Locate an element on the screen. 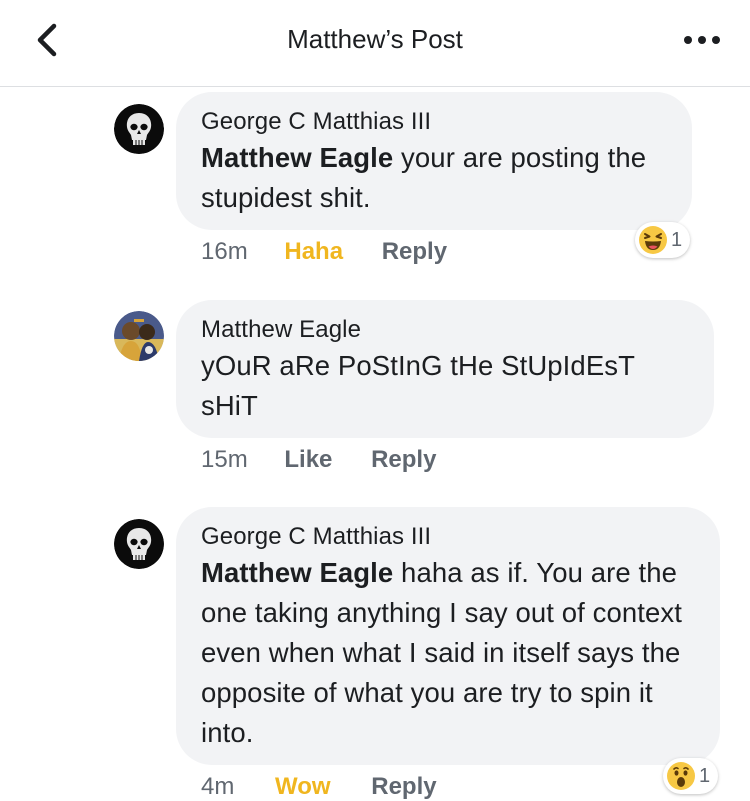 This screenshot has height=801, width=750. haha-reaction-button: Haha is located at coordinates (313, 252).